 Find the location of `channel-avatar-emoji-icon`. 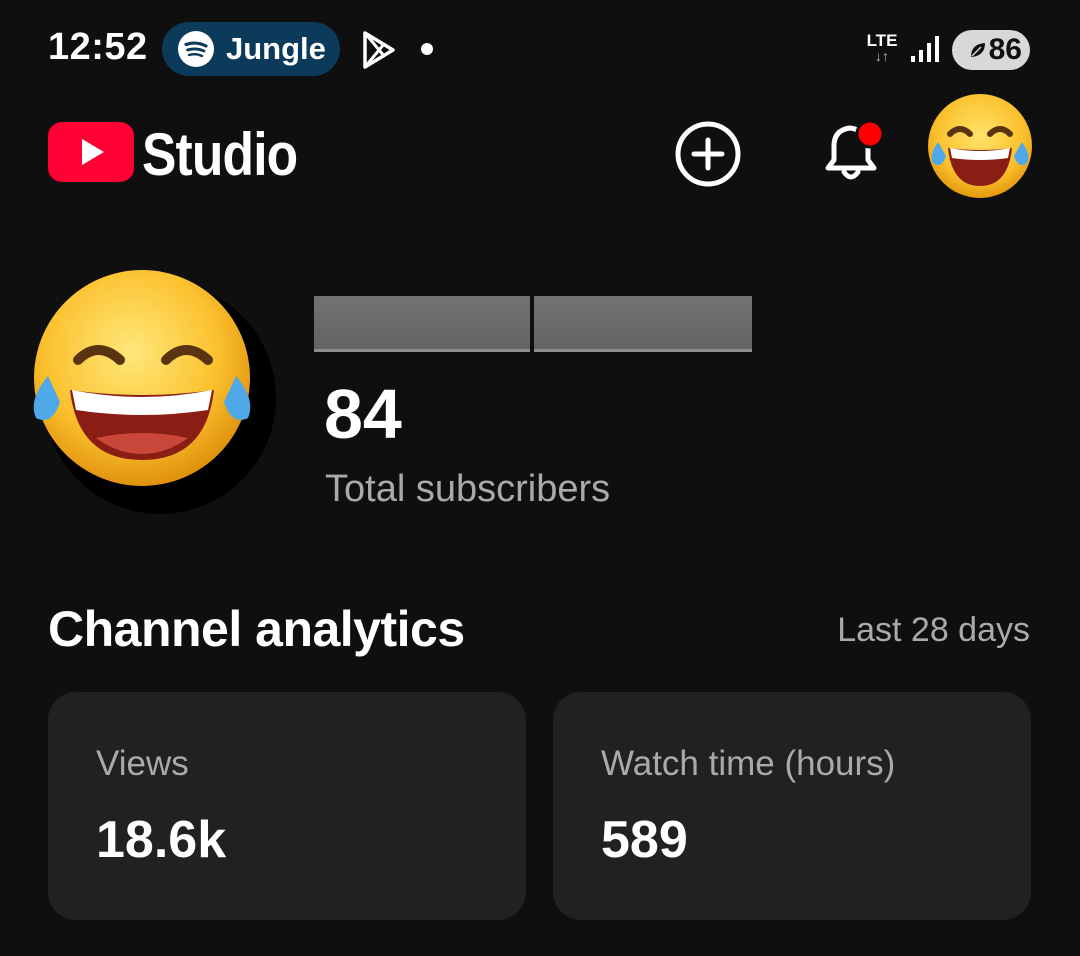

channel-avatar-emoji-icon is located at coordinates (152, 392).